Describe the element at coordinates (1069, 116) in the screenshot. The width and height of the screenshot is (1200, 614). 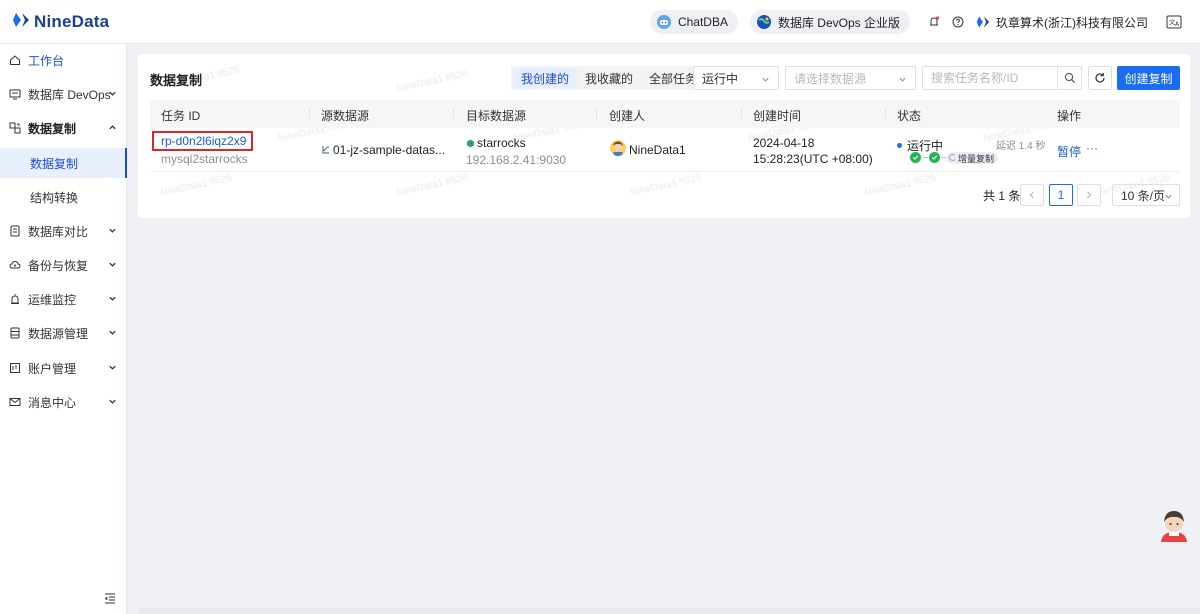
I see `column-header: 操作` at that location.